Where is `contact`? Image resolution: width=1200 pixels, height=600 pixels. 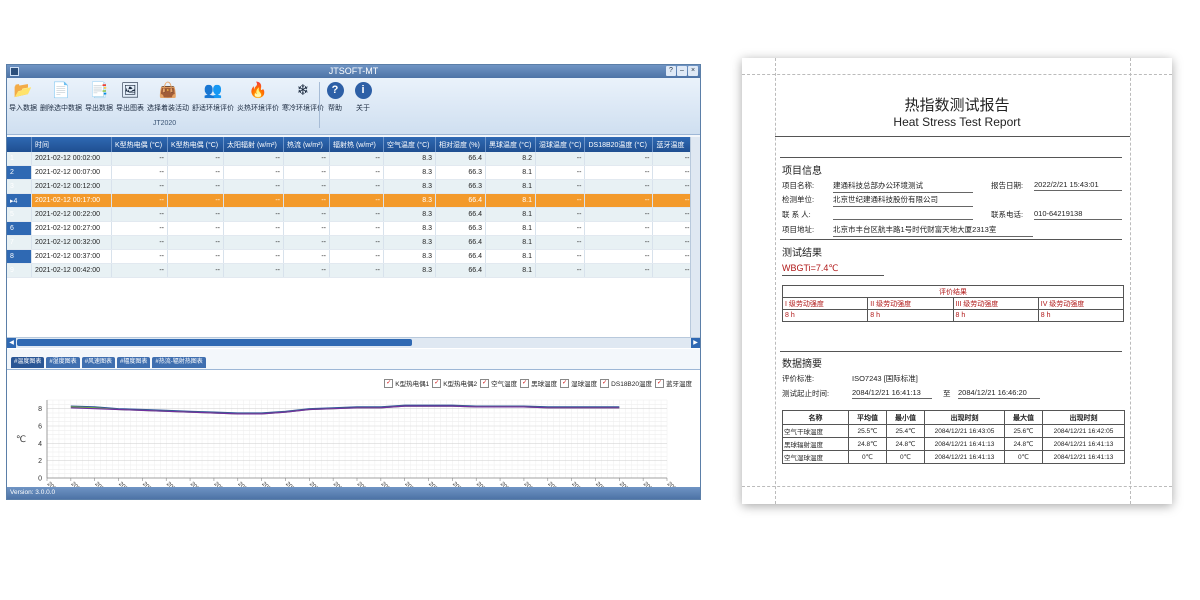
contact is located at coordinates (903, 214).